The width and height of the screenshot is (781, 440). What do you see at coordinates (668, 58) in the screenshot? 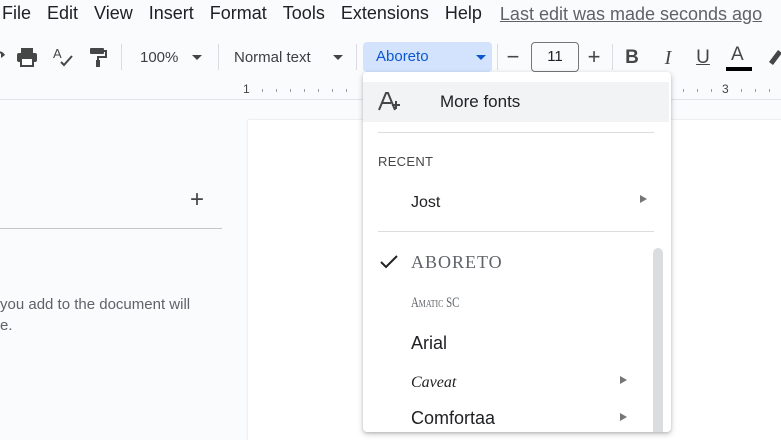
I see `italic-button: I` at bounding box center [668, 58].